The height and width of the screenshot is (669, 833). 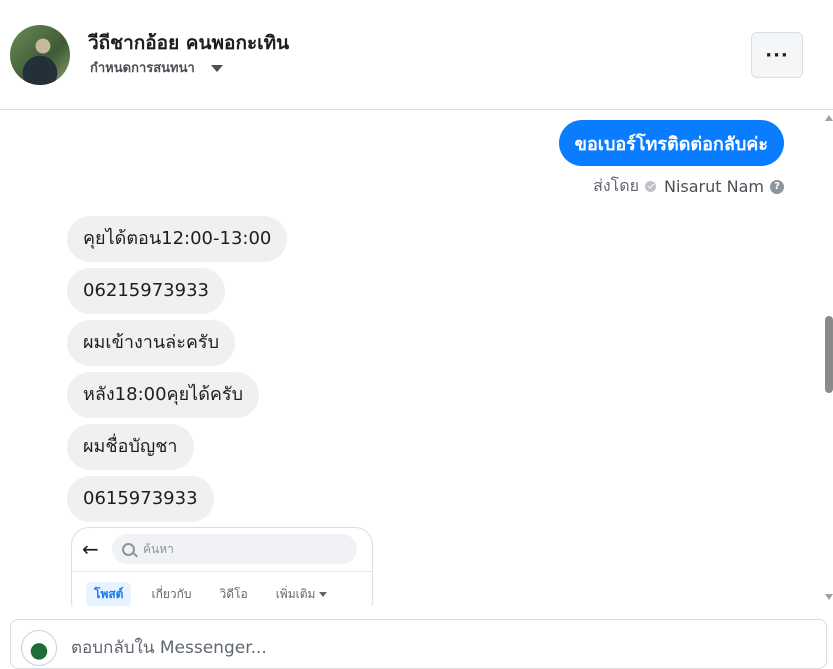 What do you see at coordinates (151, 343) in the screenshot?
I see `incoming-message: ผมเข้างานล่ะครับ` at bounding box center [151, 343].